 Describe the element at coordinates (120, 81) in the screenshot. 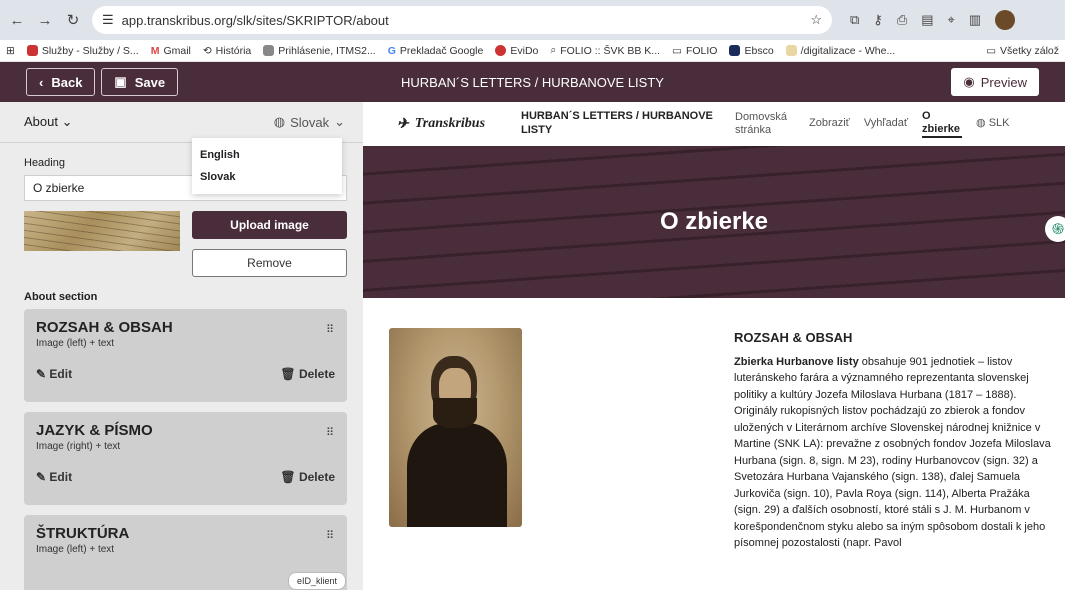

I see `save-icon: ▣` at that location.